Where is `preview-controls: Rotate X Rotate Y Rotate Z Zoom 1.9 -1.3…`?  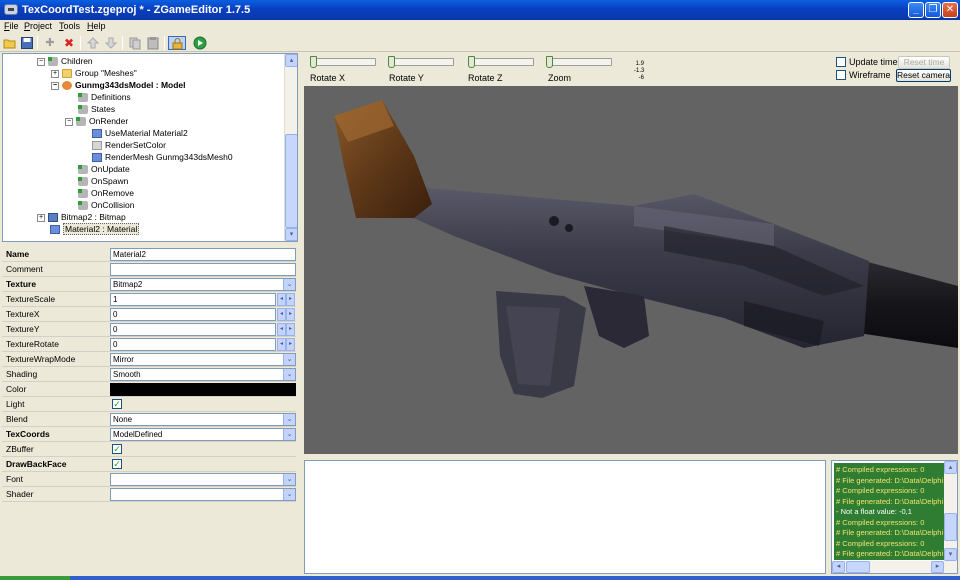 preview-controls: Rotate X Rotate Y Rotate Z Zoom 1.9 -1.3… is located at coordinates (631, 69).